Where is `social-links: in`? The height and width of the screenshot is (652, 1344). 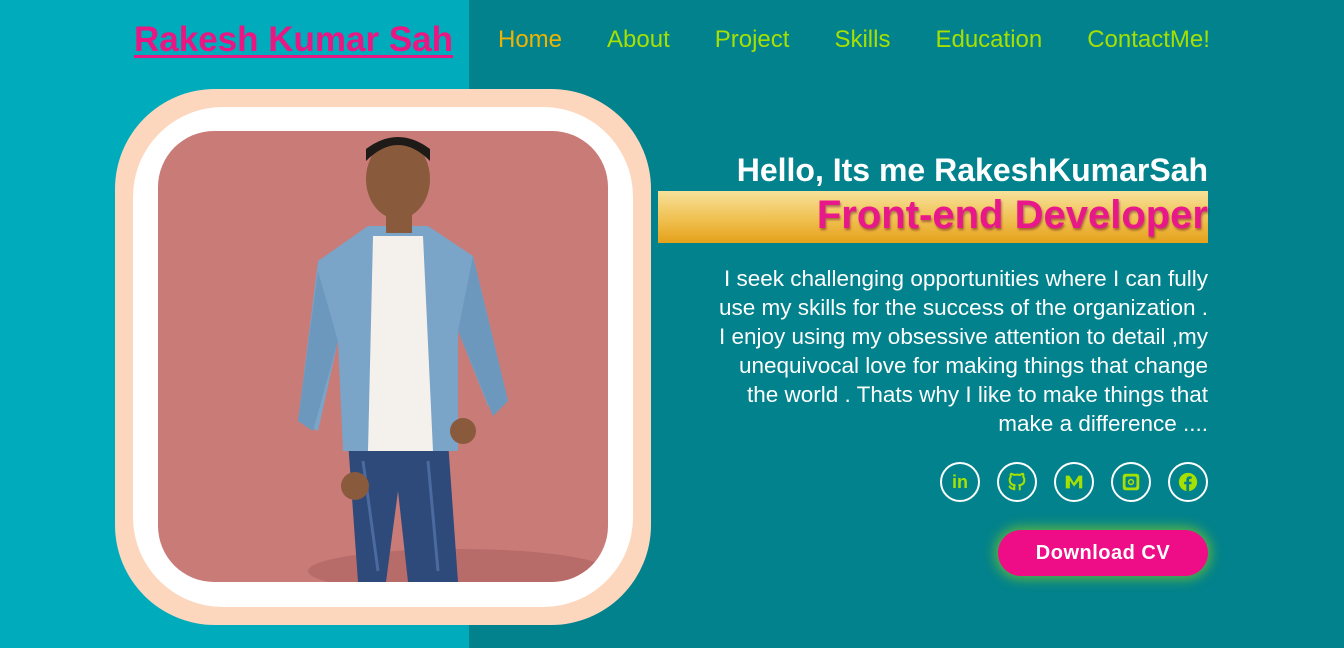
social-links: in is located at coordinates (1074, 482).